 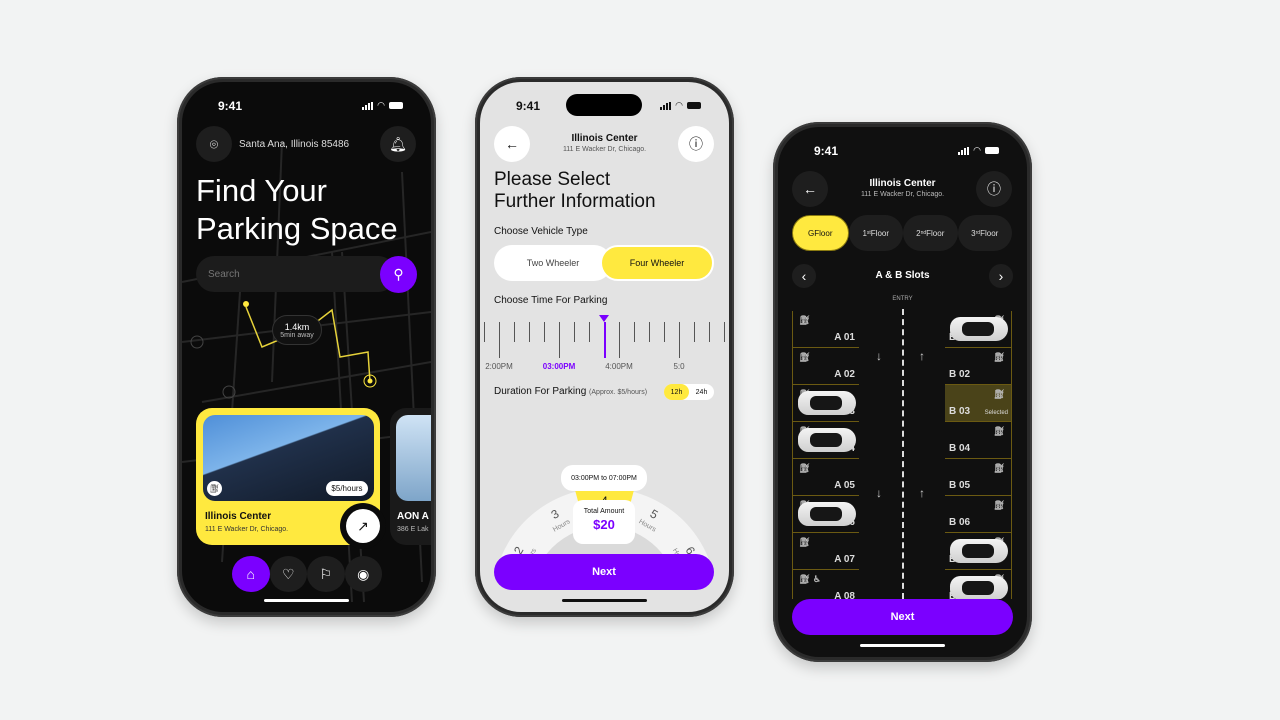 I want to click on floor-tab-G: G Floor, so click(x=820, y=233).